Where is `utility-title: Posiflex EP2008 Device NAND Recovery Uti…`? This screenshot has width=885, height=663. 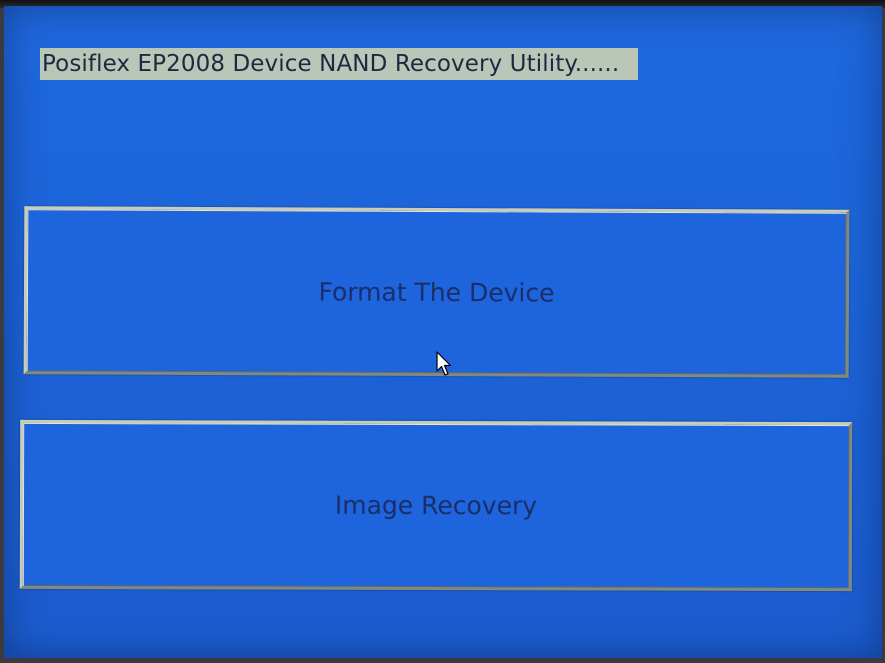
utility-title: Posiflex EP2008 Device NAND Recovery Uti… is located at coordinates (331, 64).